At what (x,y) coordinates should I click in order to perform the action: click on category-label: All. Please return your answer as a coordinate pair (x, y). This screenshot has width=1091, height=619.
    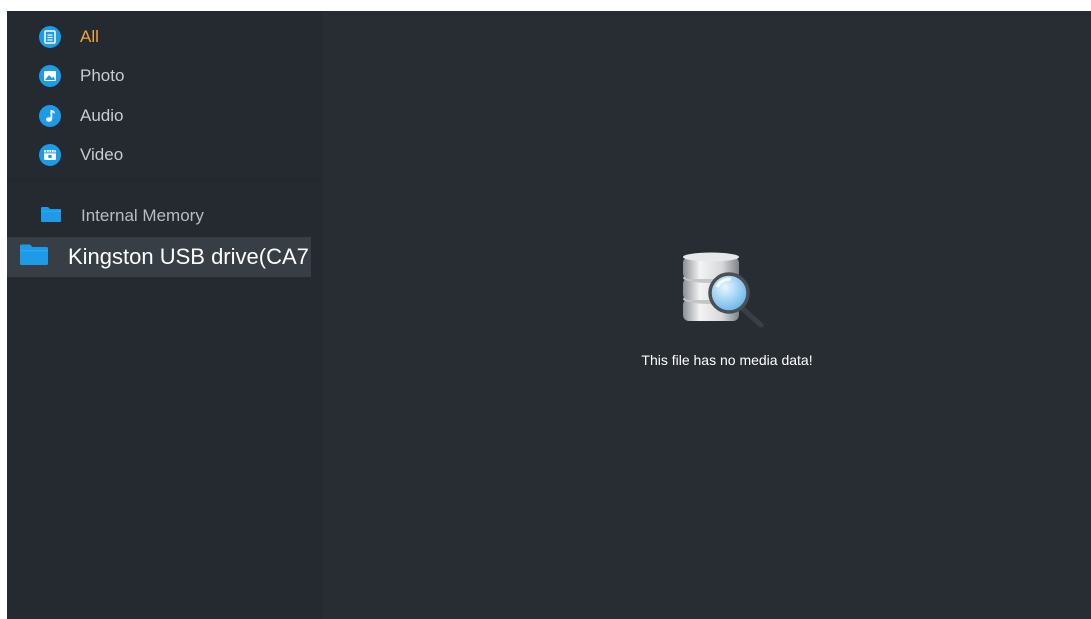
    Looking at the image, I should click on (89, 36).